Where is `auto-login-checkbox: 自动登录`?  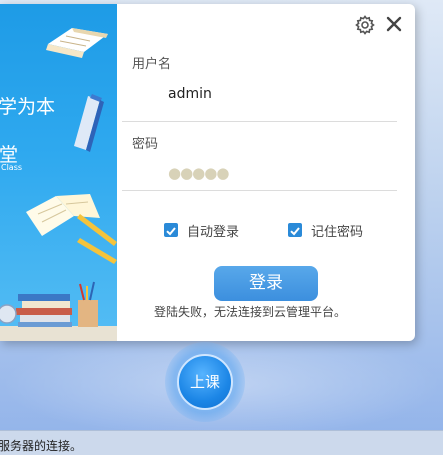
auto-login-checkbox: 自动登录 is located at coordinates (202, 230).